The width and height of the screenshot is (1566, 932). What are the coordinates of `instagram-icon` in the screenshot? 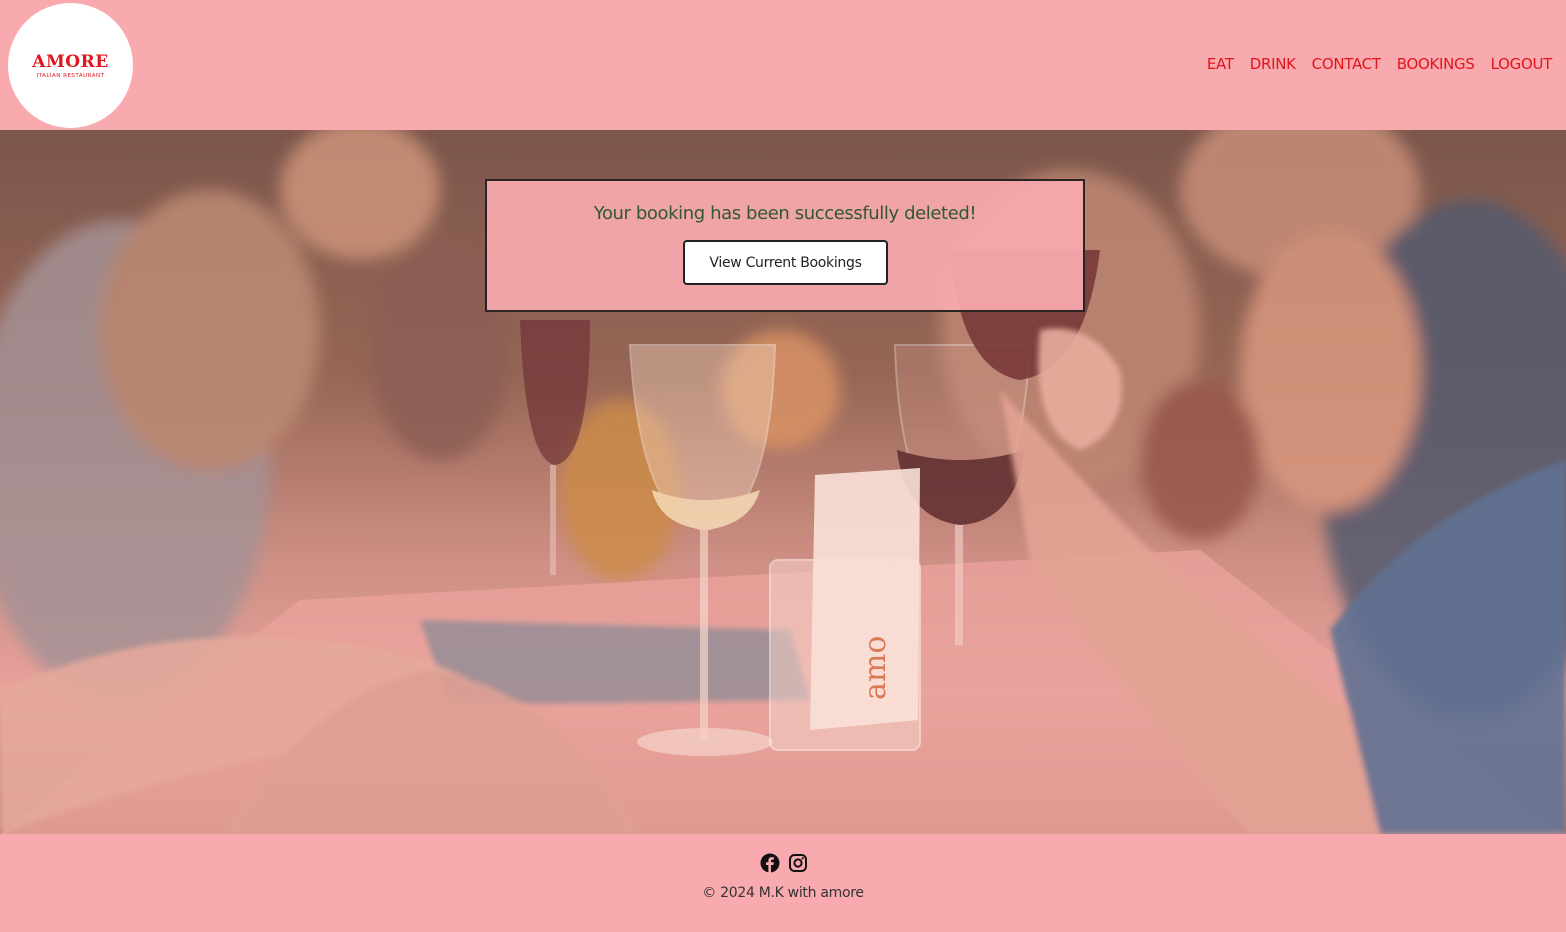 It's located at (798, 863).